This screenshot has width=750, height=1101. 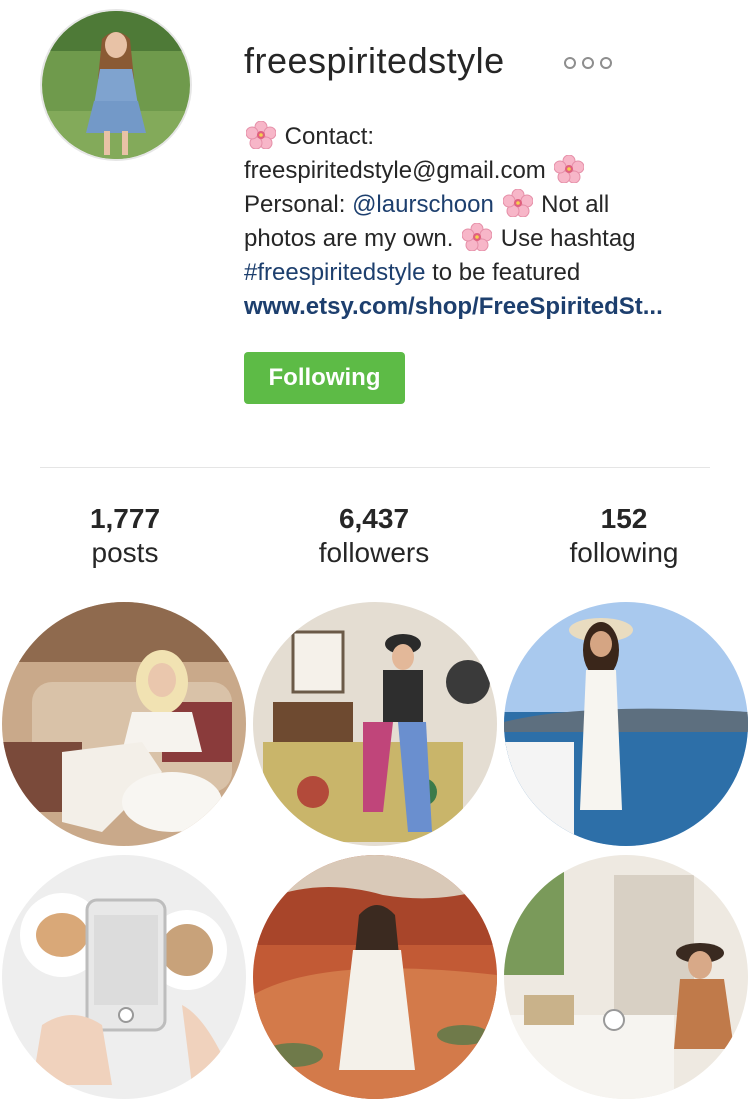 What do you see at coordinates (572, 204) in the screenshot?
I see `bio-text: Not all` at bounding box center [572, 204].